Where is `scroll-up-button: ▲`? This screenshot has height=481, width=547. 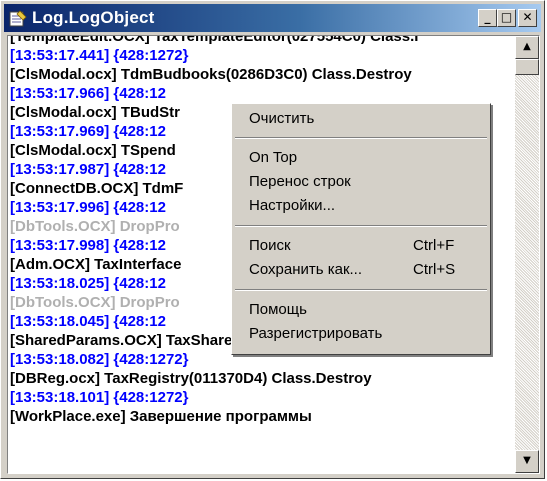 scroll-up-button: ▲ is located at coordinates (527, 47).